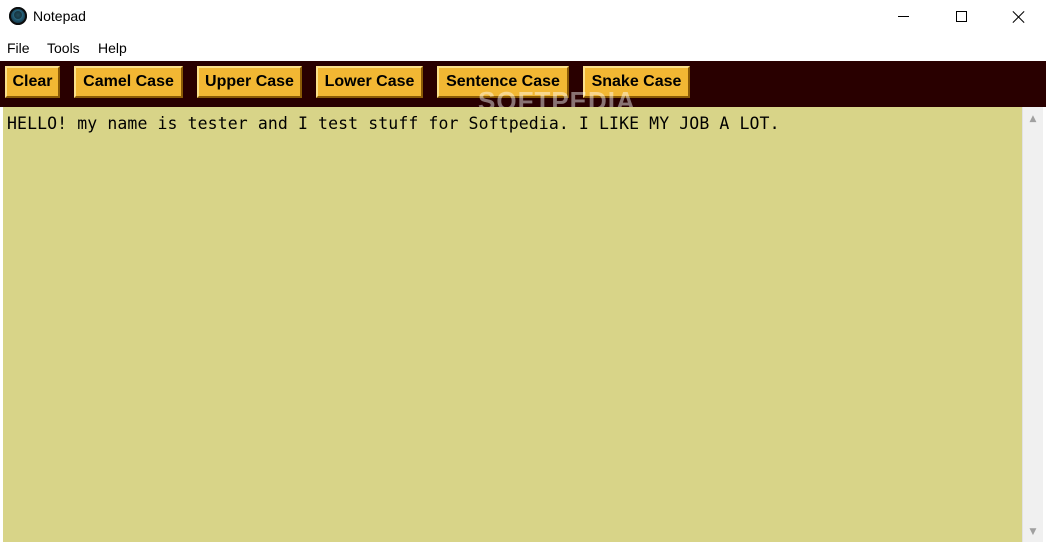  I want to click on close-button, so click(1018, 16).